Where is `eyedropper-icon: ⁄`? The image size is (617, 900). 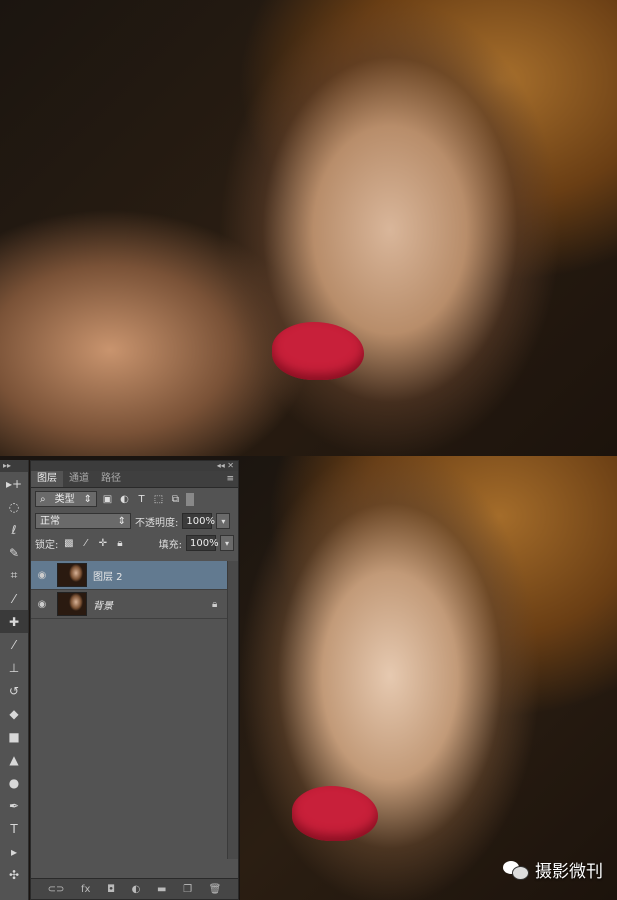 eyedropper-icon: ⁄ is located at coordinates (14, 598).